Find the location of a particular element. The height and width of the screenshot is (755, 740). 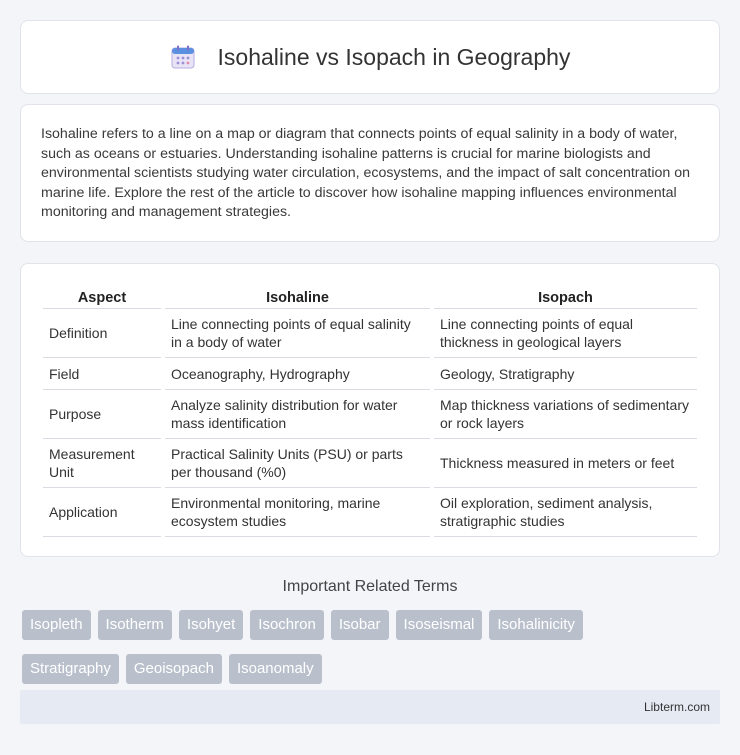

footer: Libterm.com is located at coordinates (370, 707).